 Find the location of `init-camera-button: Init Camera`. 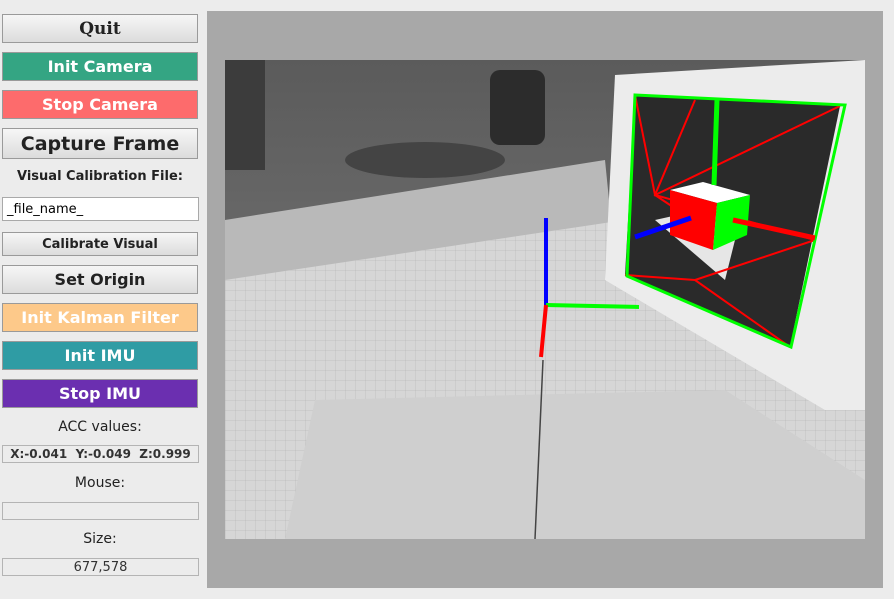

init-camera-button: Init Camera is located at coordinates (100, 66).